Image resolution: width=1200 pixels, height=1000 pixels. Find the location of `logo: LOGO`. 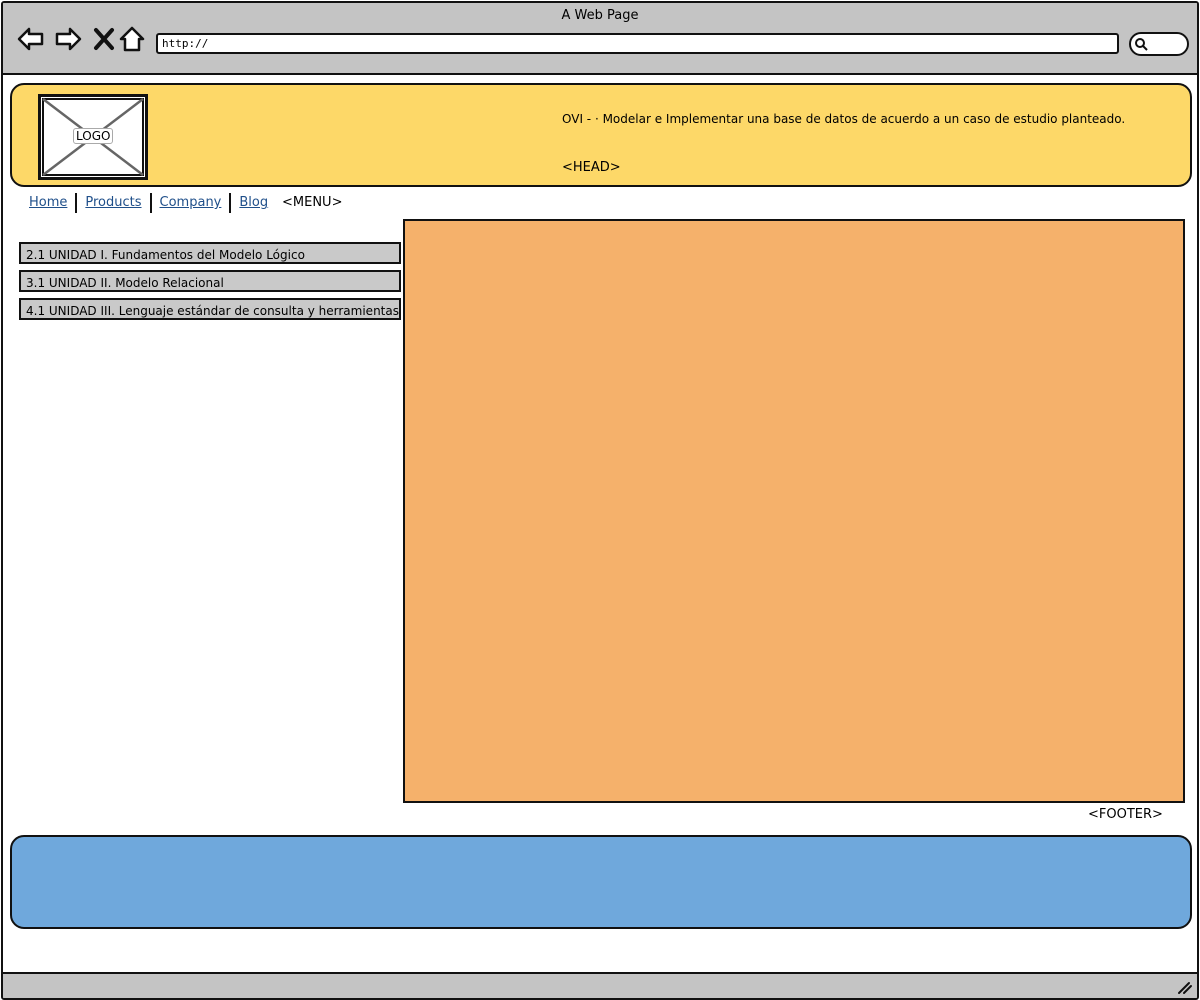

logo: LOGO is located at coordinates (93, 137).